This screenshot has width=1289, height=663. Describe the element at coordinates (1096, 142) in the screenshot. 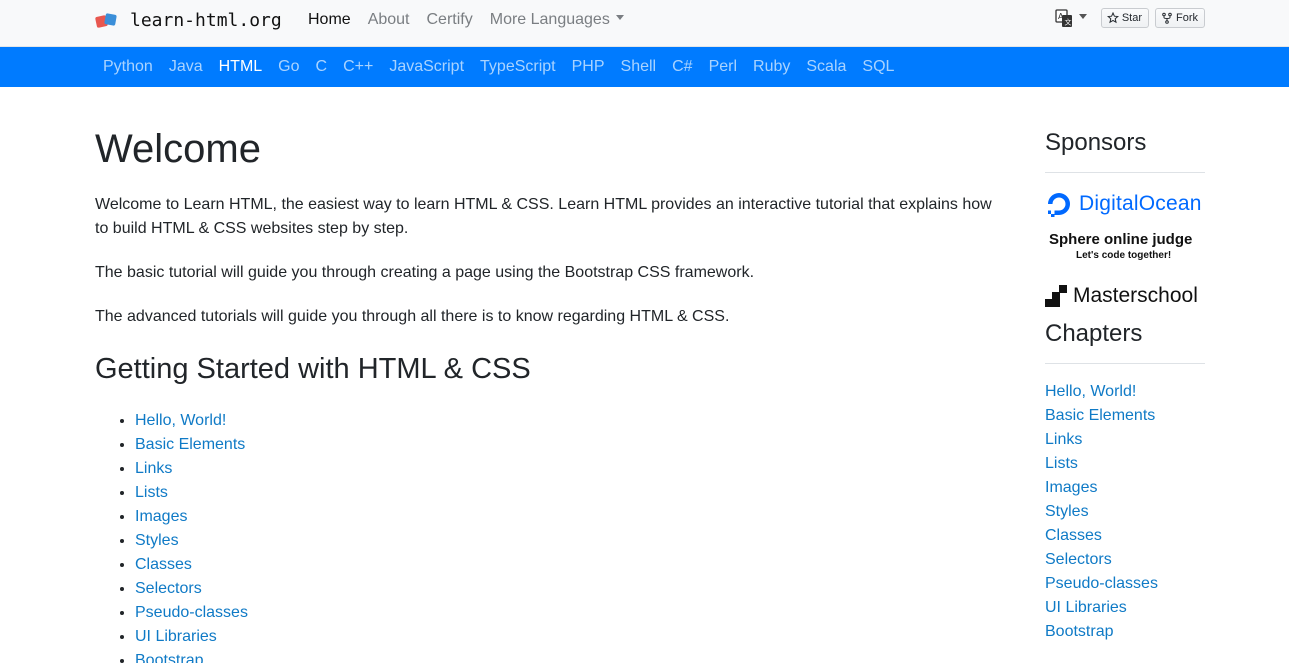

I see `sponsors-title: Sponsors` at that location.